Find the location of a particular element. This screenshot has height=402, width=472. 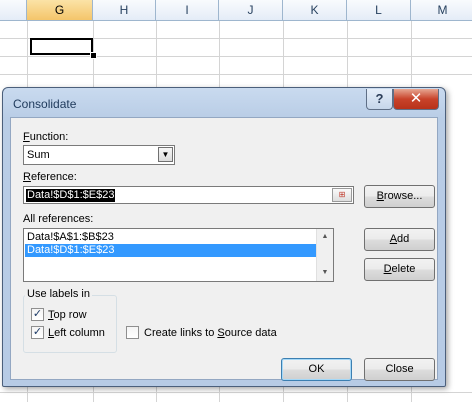

row-header-corner is located at coordinates (13, 10).